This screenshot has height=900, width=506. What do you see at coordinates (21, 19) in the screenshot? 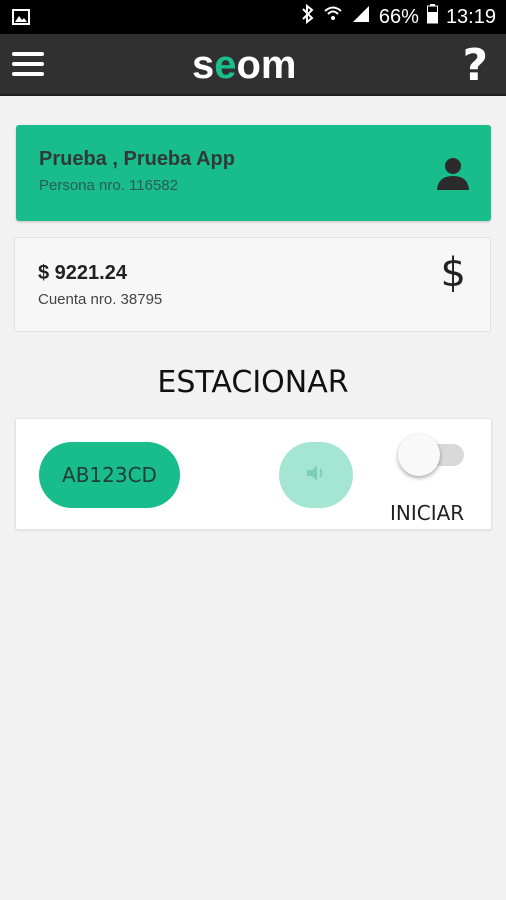
I see `gallery-icon` at bounding box center [21, 19].